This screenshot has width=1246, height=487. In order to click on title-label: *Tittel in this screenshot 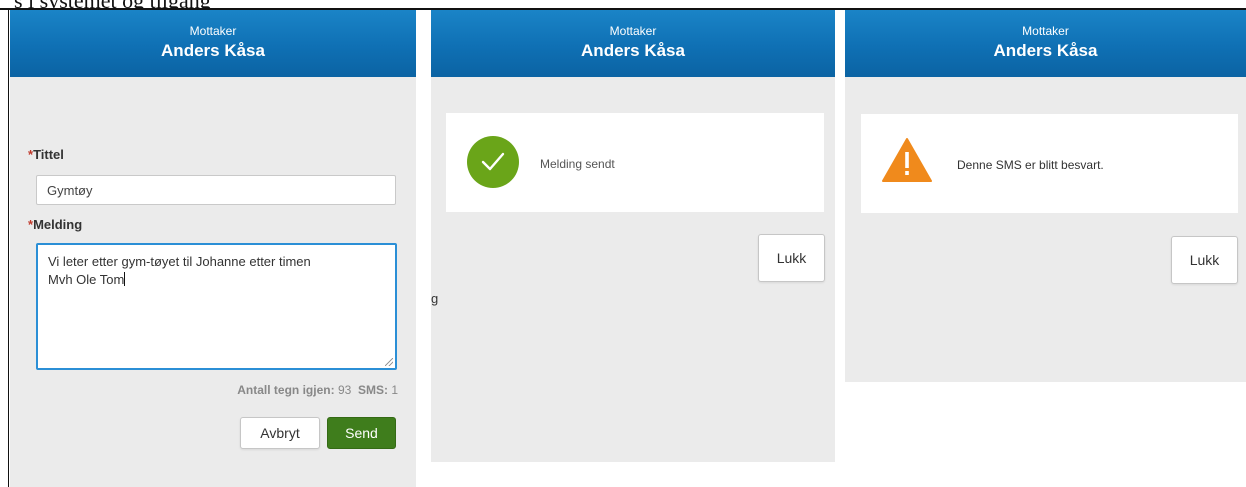, I will do `click(46, 154)`.